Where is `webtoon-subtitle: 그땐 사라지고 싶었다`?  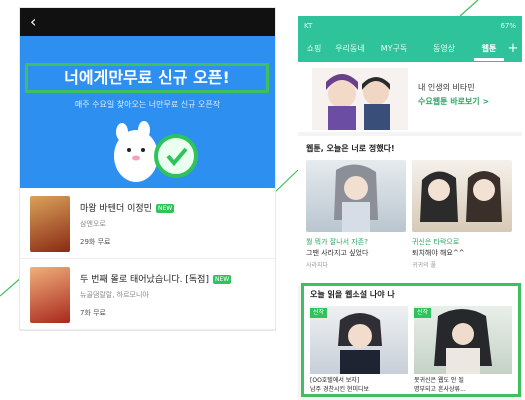 webtoon-subtitle: 그땐 사라지고 싶었다 is located at coordinates (337, 253).